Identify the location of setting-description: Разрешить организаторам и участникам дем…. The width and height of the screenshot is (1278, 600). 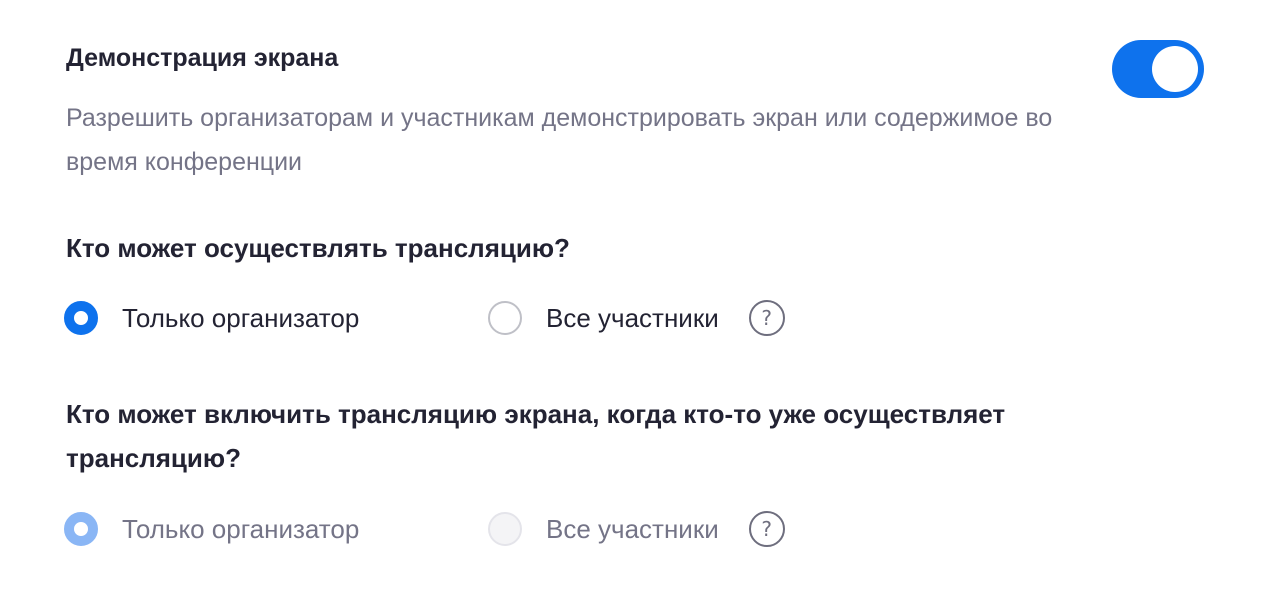
(559, 140).